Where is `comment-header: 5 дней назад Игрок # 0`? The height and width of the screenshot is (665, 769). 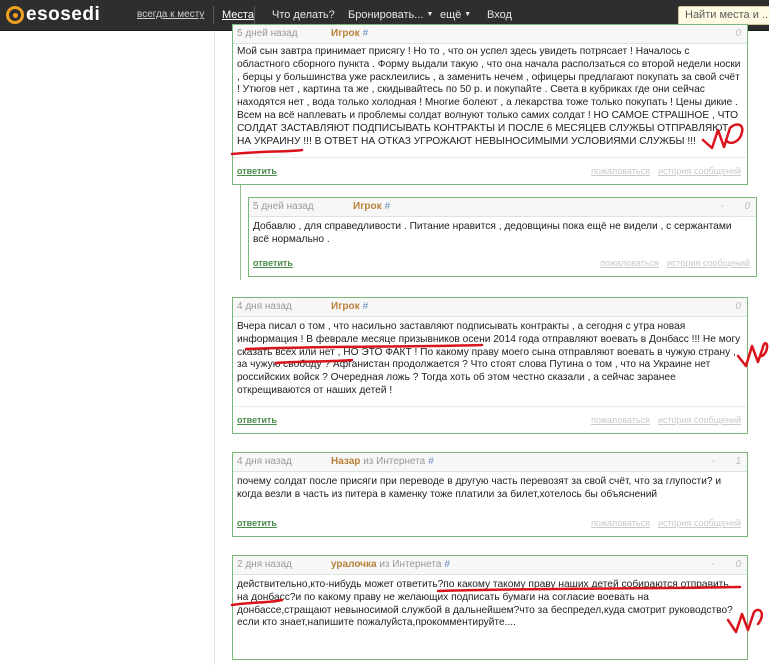 comment-header: 5 дней назад Игрок # 0 is located at coordinates (490, 34).